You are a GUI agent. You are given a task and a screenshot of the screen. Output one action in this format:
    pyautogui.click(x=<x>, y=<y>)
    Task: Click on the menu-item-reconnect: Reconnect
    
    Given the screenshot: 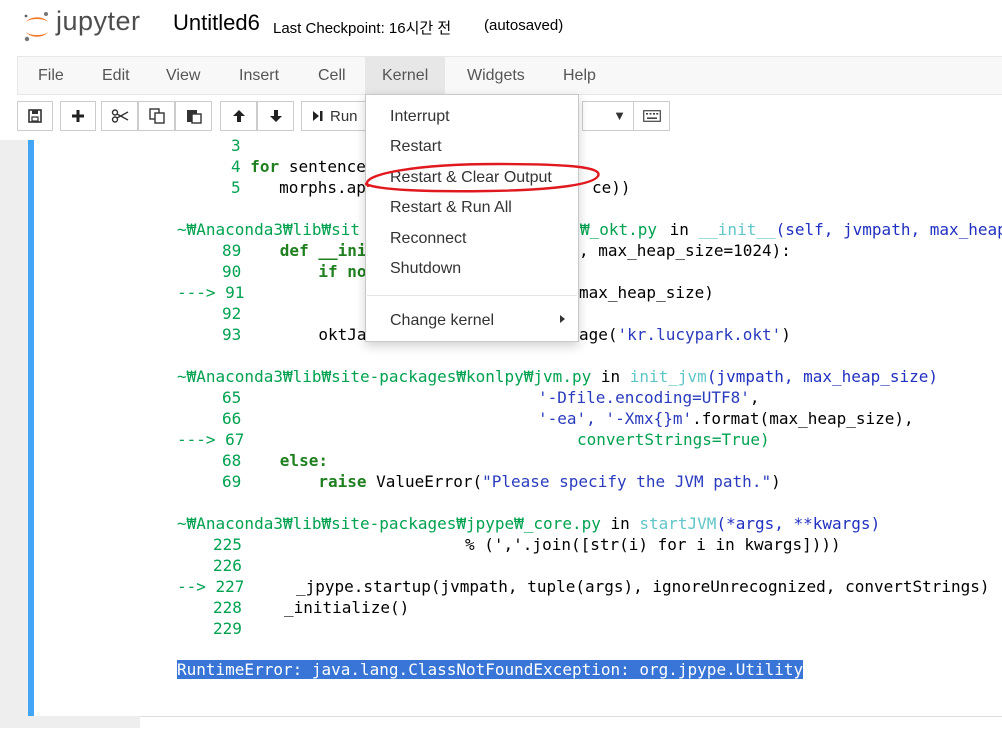 What is the action you would take?
    pyautogui.click(x=428, y=239)
    